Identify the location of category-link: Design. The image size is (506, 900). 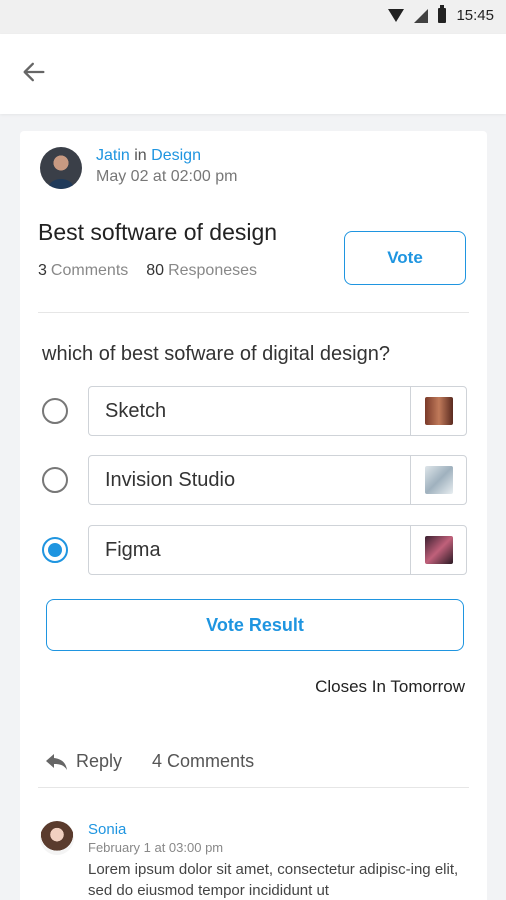
(176, 155).